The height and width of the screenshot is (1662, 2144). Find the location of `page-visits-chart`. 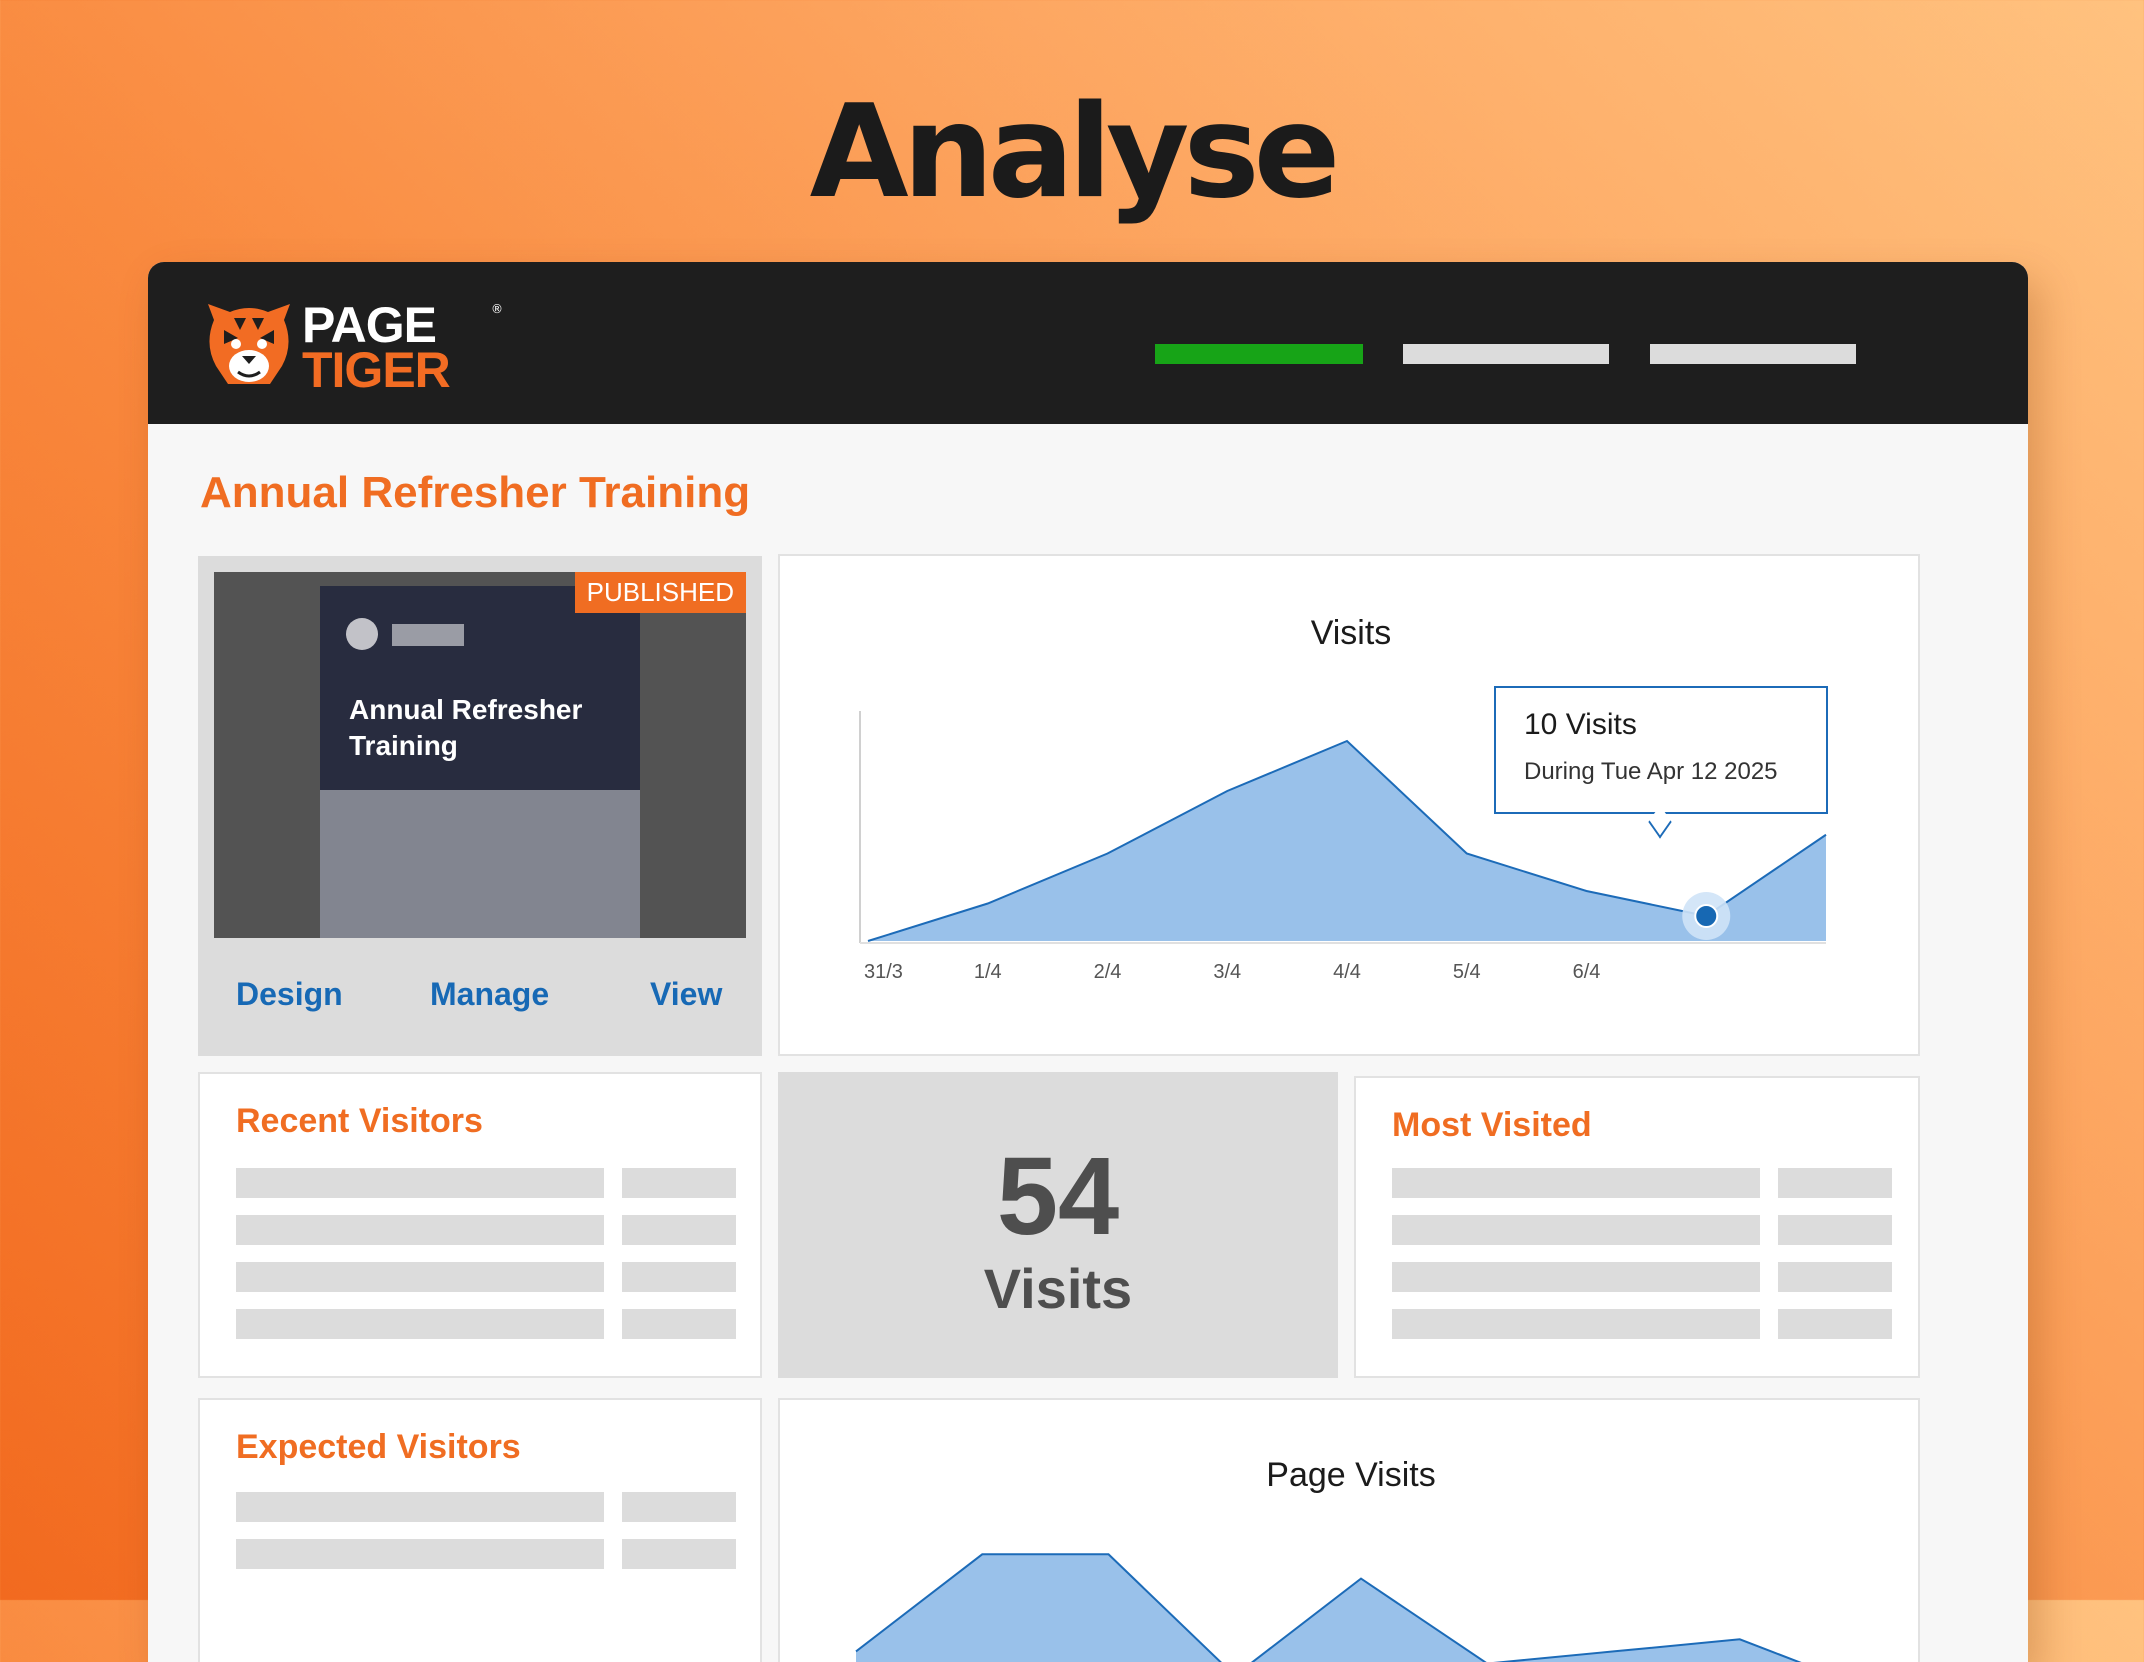

page-visits-chart is located at coordinates (1328, 1607).